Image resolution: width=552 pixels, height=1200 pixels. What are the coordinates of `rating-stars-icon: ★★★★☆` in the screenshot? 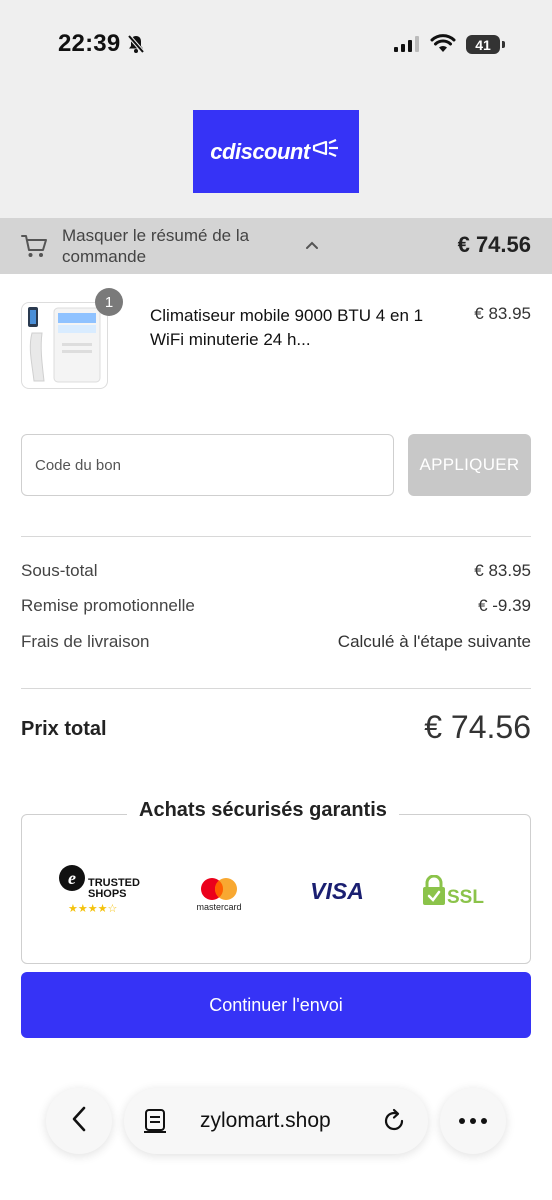 It's located at (92, 908).